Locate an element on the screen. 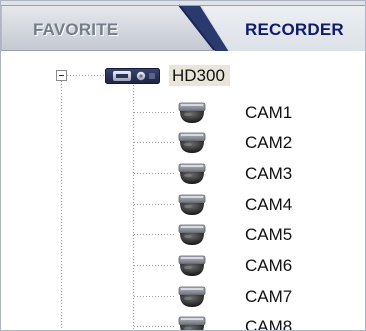 Image resolution: width=366 pixels, height=331 pixels. camera-node-label: CAM8 is located at coordinates (269, 324).